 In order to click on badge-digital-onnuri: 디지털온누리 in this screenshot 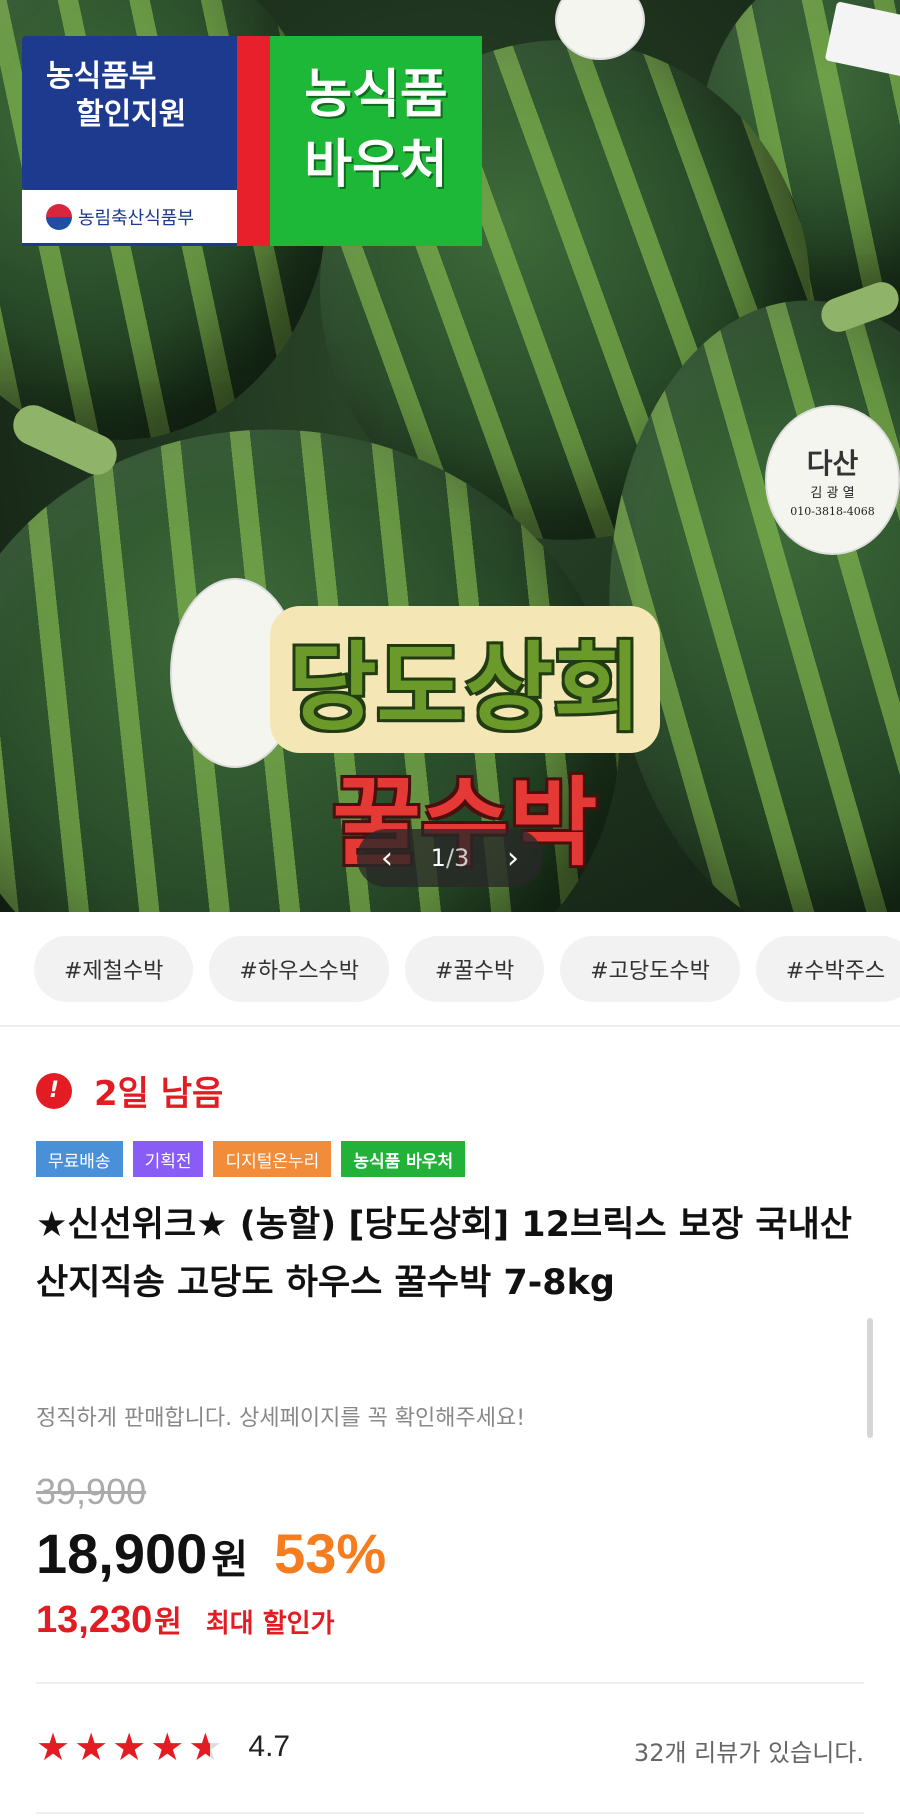, I will do `click(272, 1159)`.